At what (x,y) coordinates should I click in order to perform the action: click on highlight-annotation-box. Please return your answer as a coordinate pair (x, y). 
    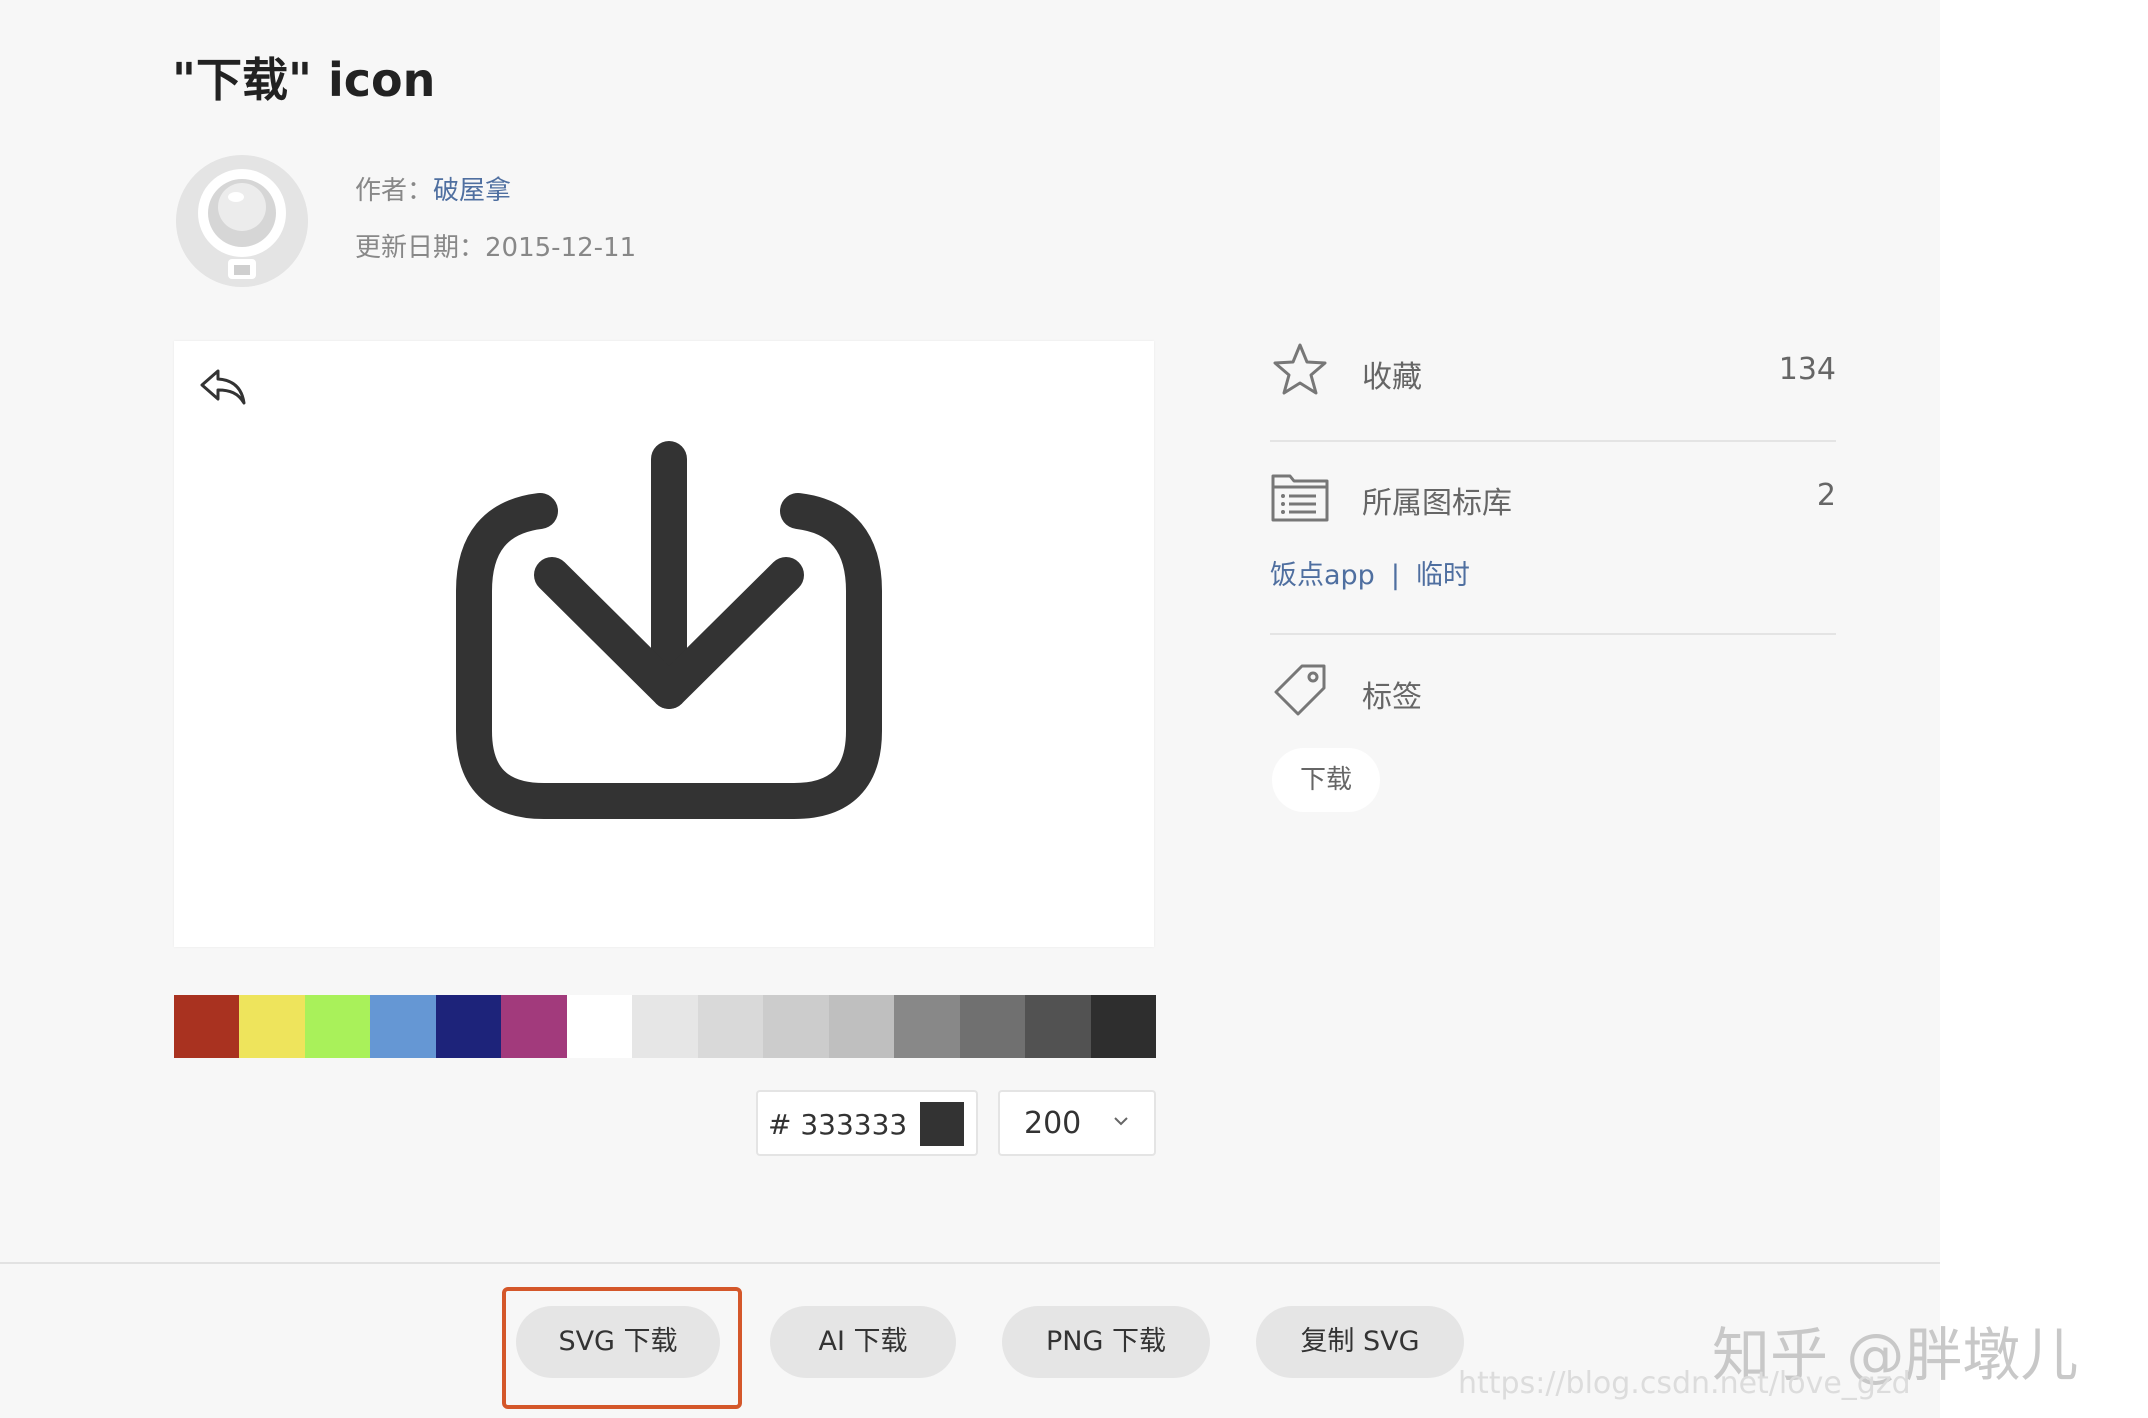
    Looking at the image, I should click on (622, 1348).